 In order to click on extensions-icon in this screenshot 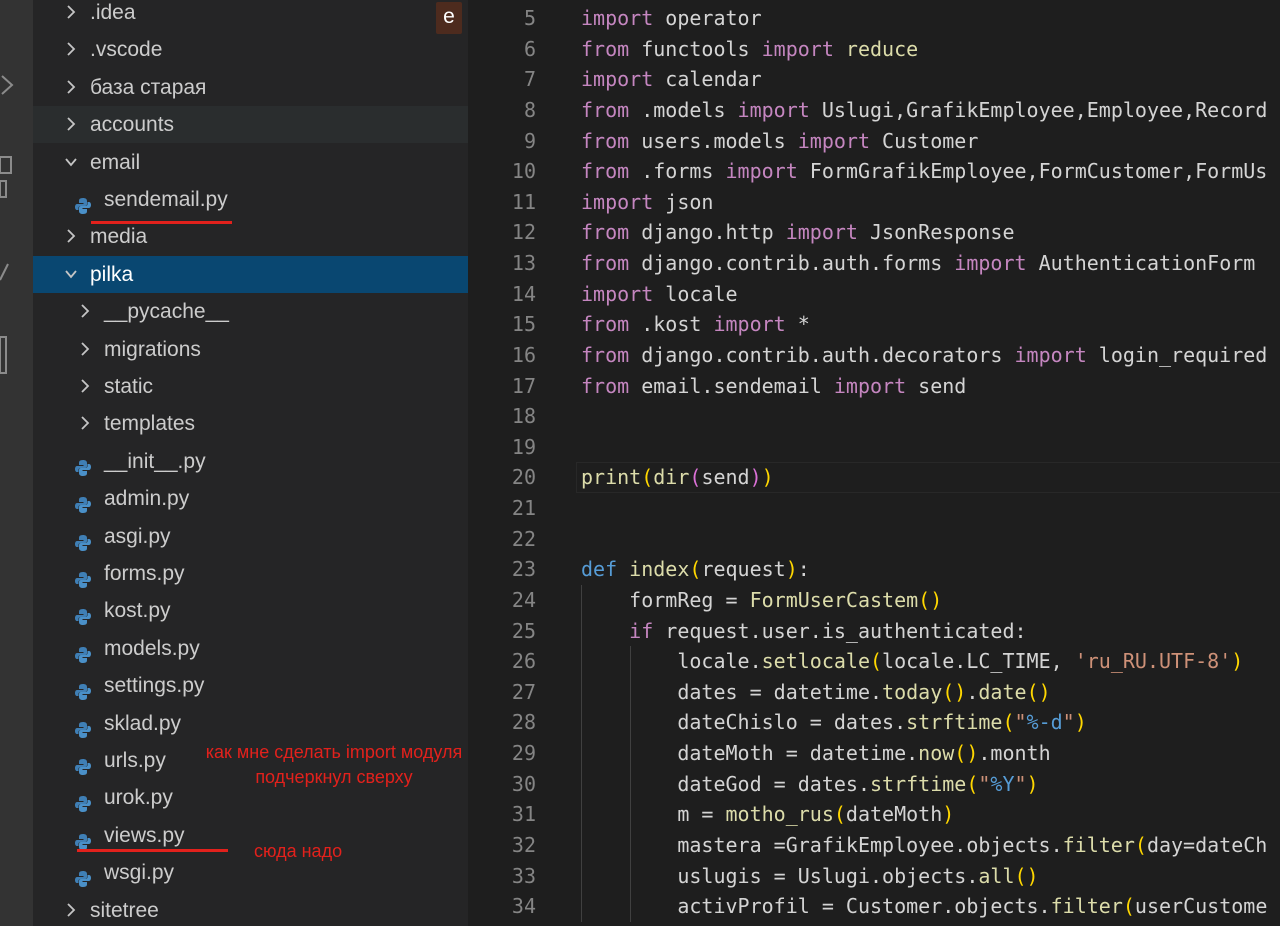, I will do `click(16, 180)`.